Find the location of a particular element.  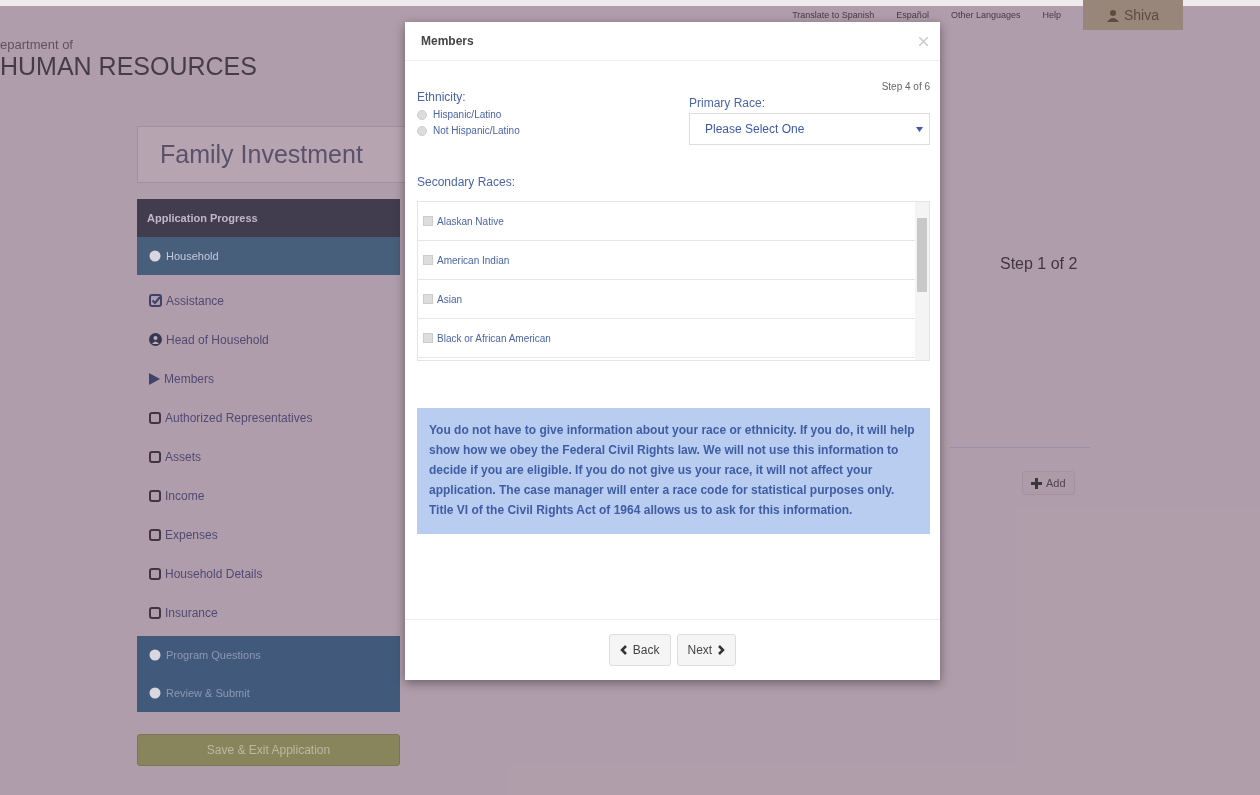

next-button: Next is located at coordinates (706, 650).